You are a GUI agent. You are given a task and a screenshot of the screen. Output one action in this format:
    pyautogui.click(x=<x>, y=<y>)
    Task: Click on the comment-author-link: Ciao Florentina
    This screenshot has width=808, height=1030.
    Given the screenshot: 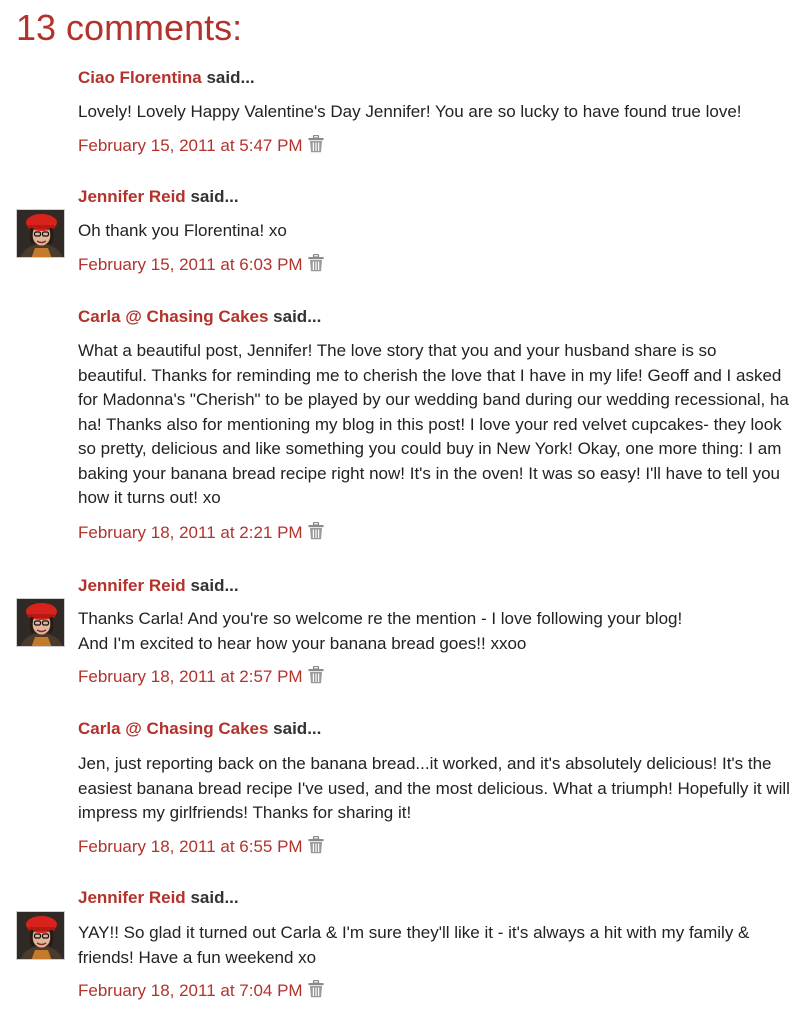 What is the action you would take?
    pyautogui.click(x=140, y=77)
    